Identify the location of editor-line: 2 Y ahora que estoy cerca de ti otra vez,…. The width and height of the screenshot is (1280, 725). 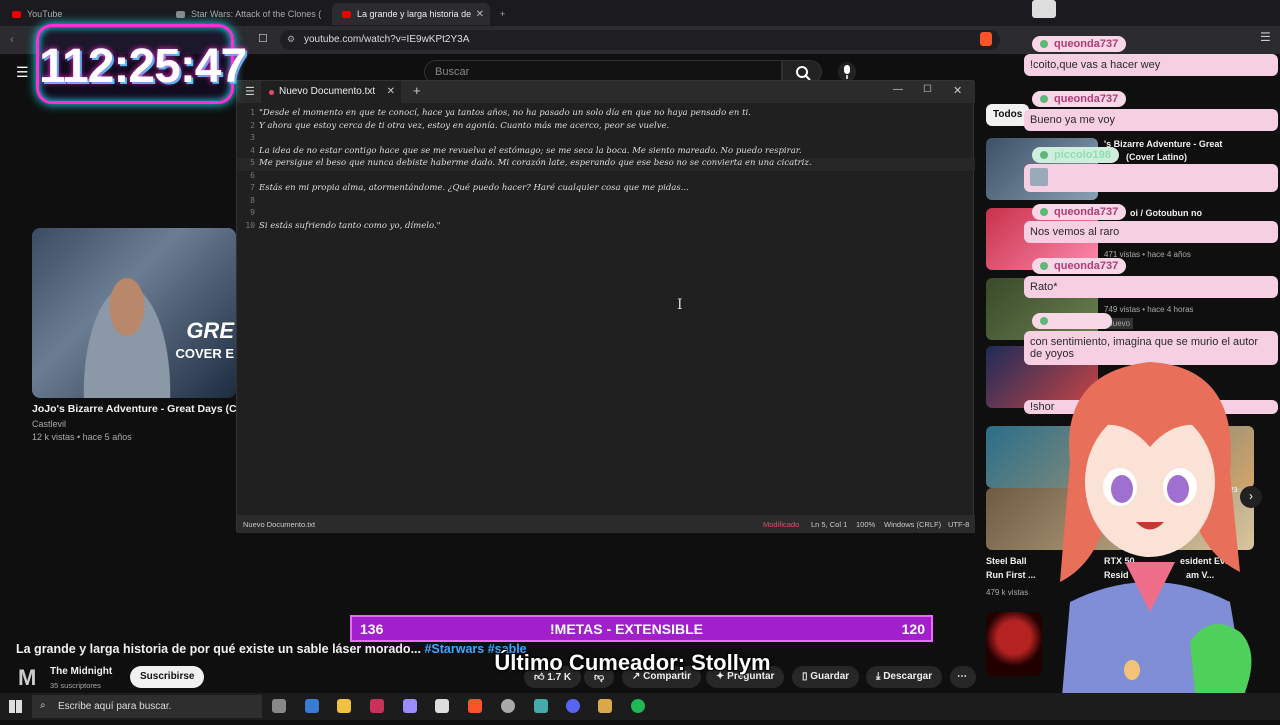
(606, 127).